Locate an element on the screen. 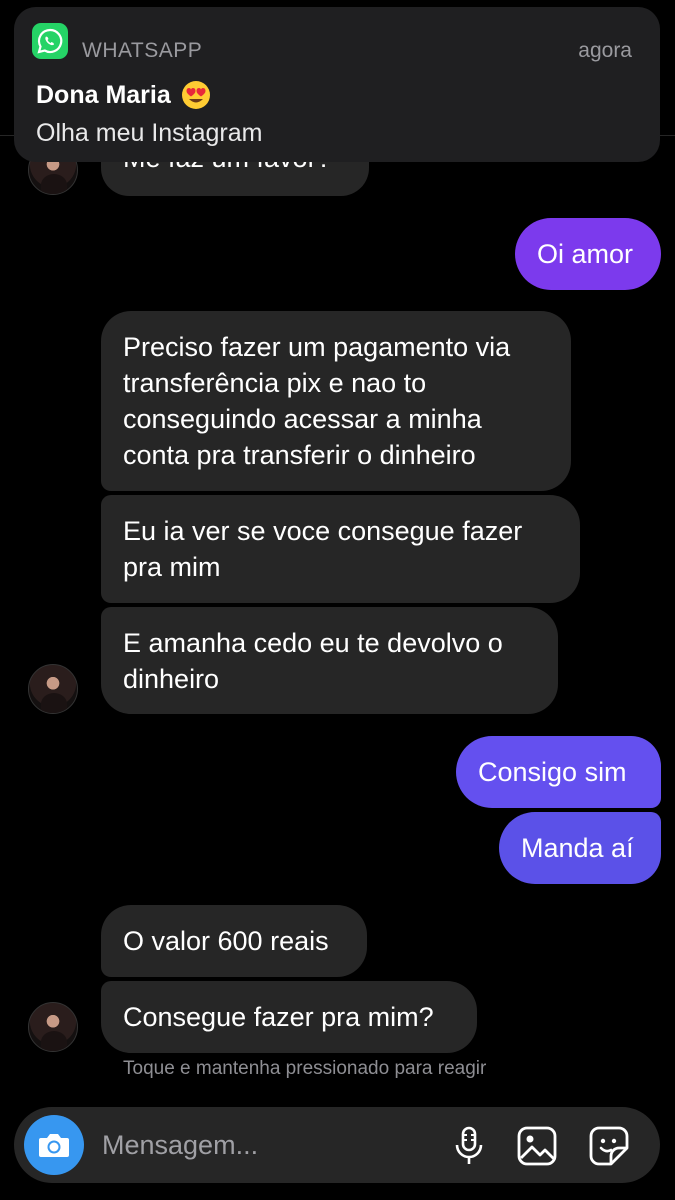 The image size is (675, 1200). notification-app-name: WHATSAPP is located at coordinates (142, 50).